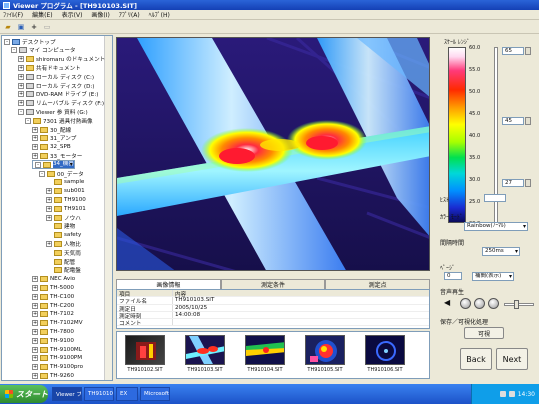 This screenshot has width=539, height=404. Describe the element at coordinates (325, 354) in the screenshot. I see `thumbnail: TH910105.SIT` at that location.